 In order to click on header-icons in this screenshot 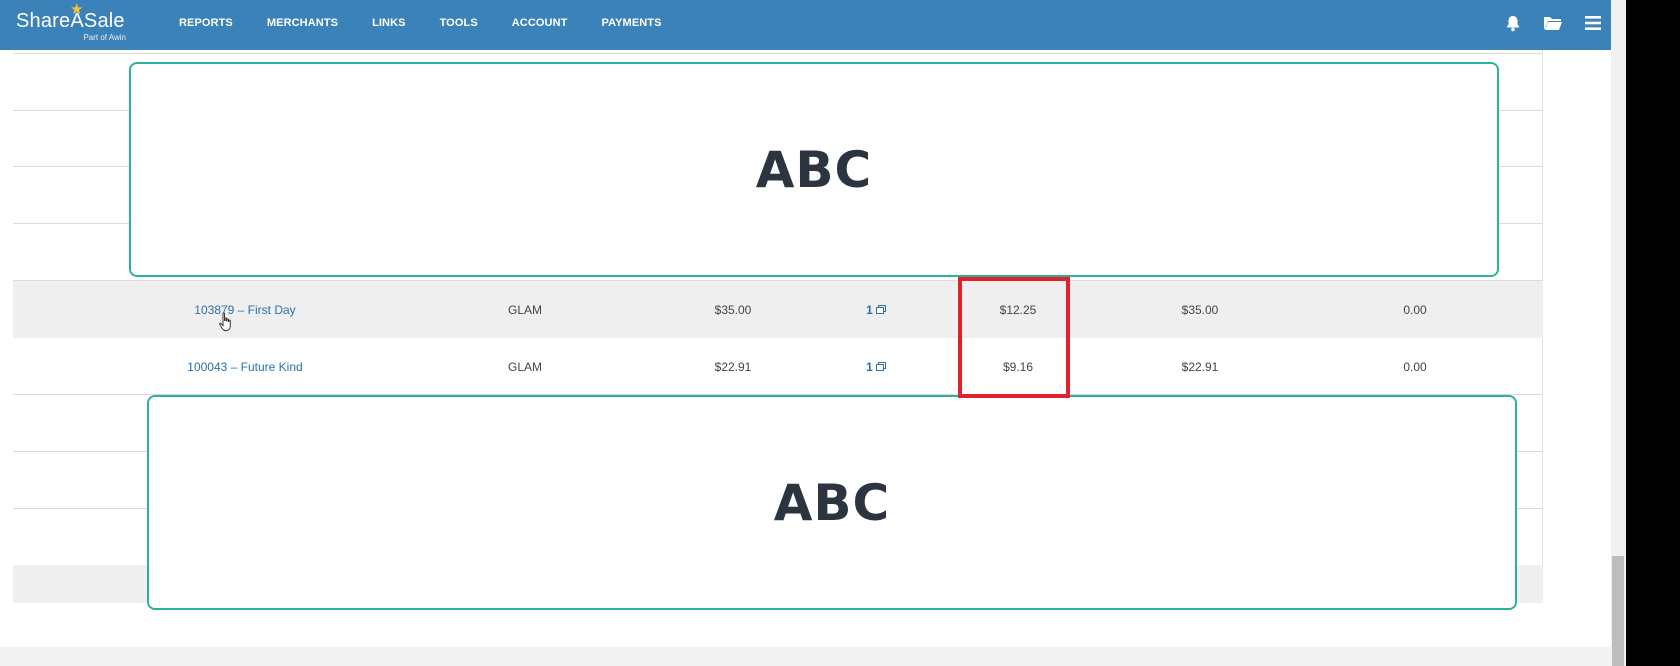, I will do `click(1553, 23)`.